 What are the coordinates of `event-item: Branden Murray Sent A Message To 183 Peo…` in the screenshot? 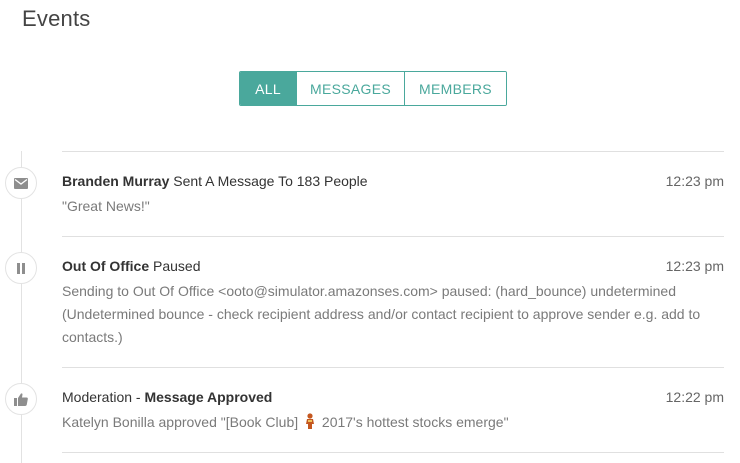 It's located at (393, 194).